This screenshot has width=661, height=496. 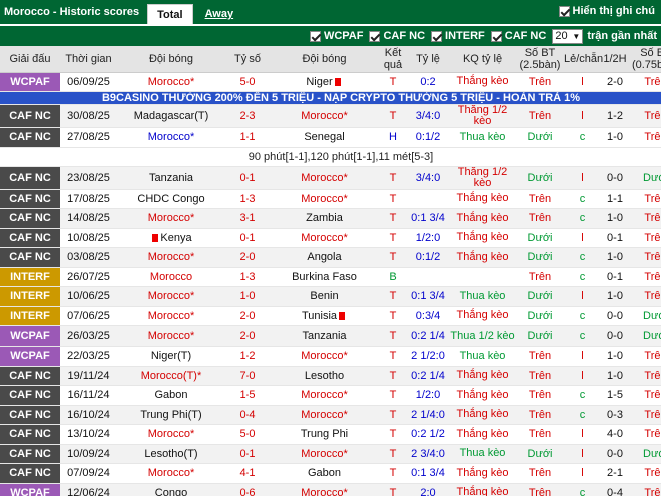 I want to click on score: 3-1, so click(x=247, y=218).